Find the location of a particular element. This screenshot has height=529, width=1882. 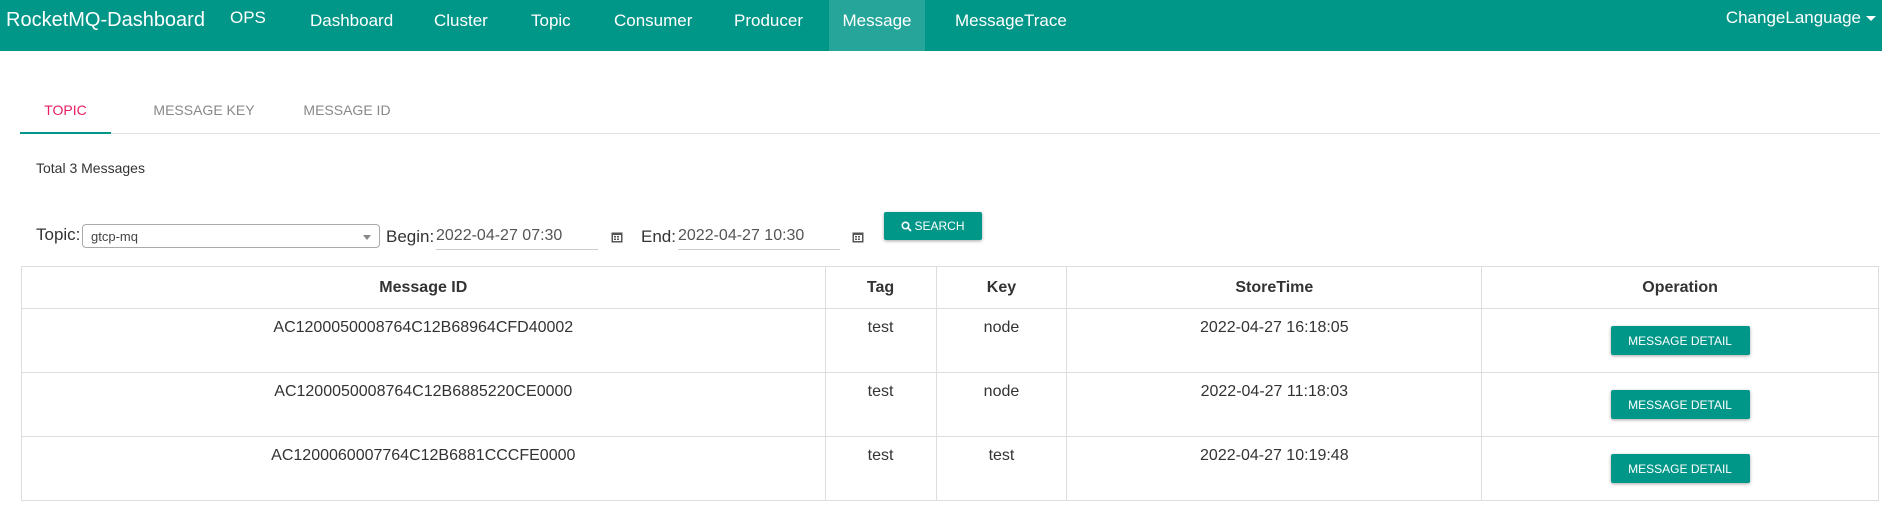

tab-message-key: MESSAGE KEY is located at coordinates (204, 111).